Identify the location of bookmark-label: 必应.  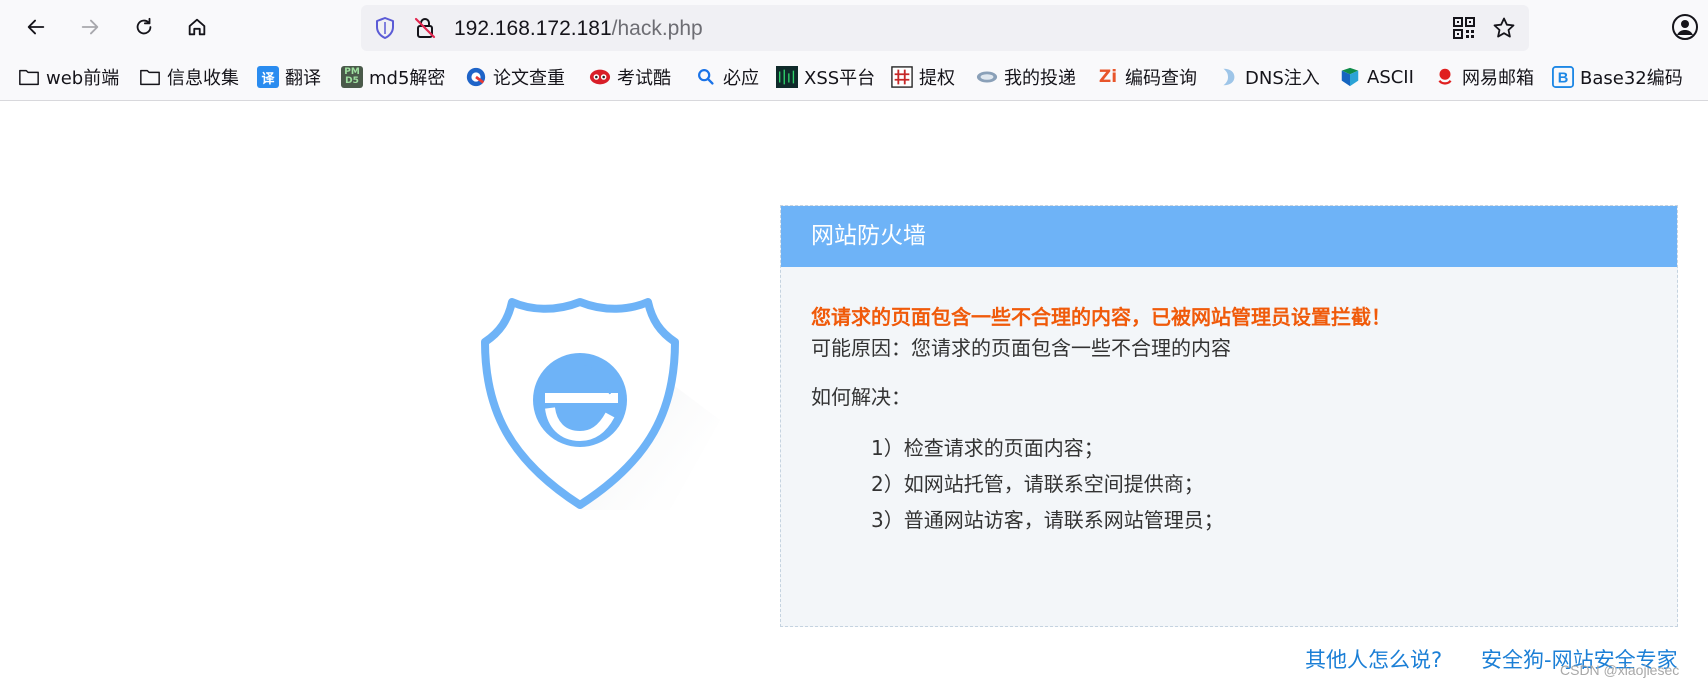
(741, 78).